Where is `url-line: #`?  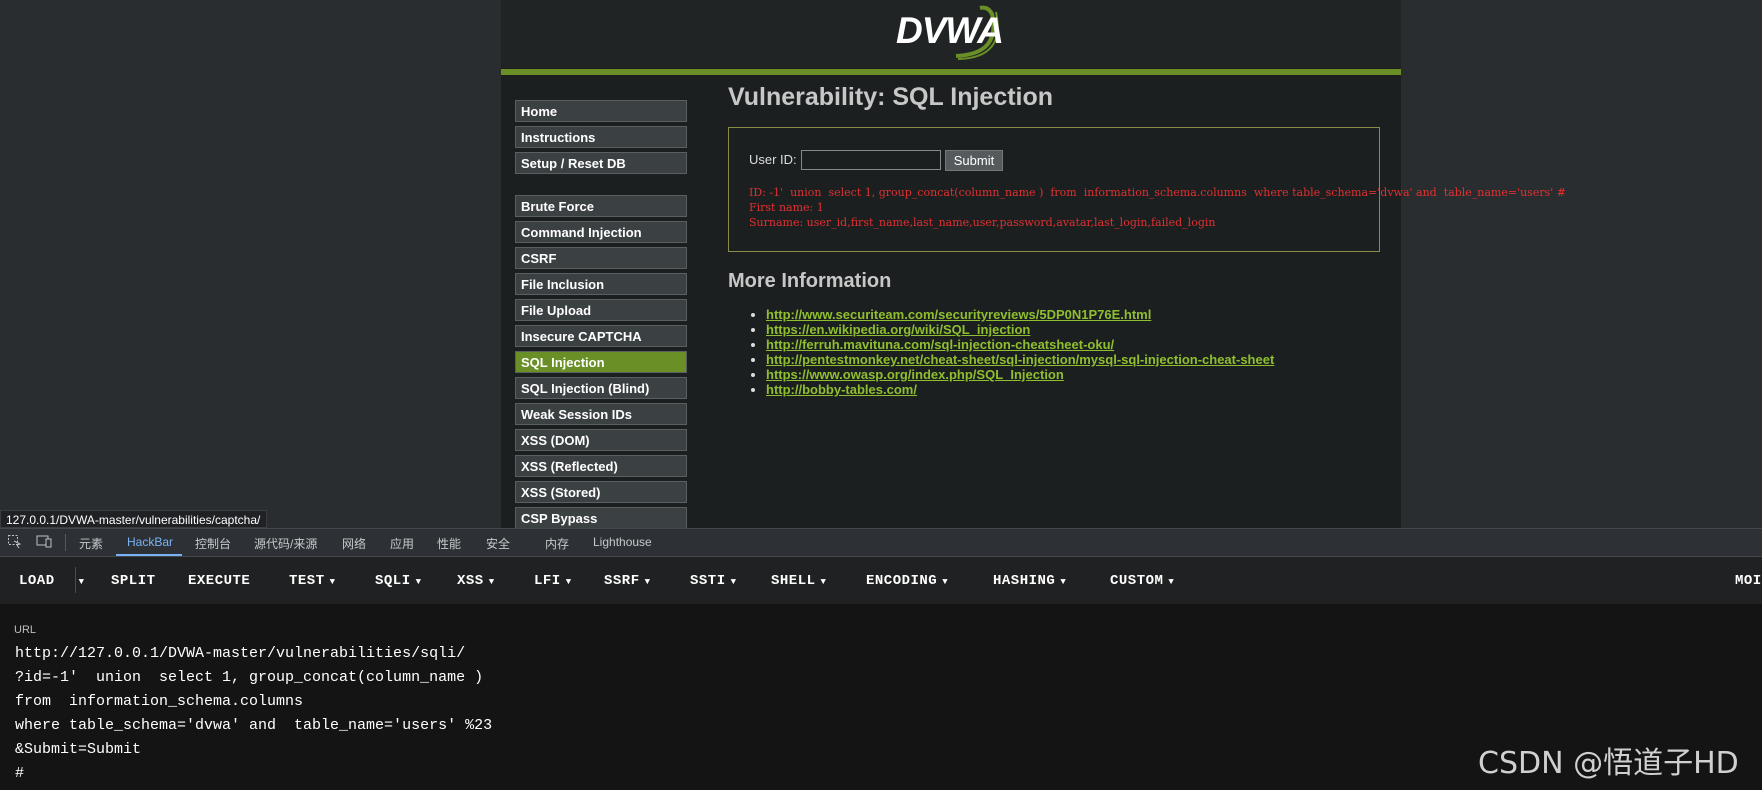
url-line: # is located at coordinates (20, 773).